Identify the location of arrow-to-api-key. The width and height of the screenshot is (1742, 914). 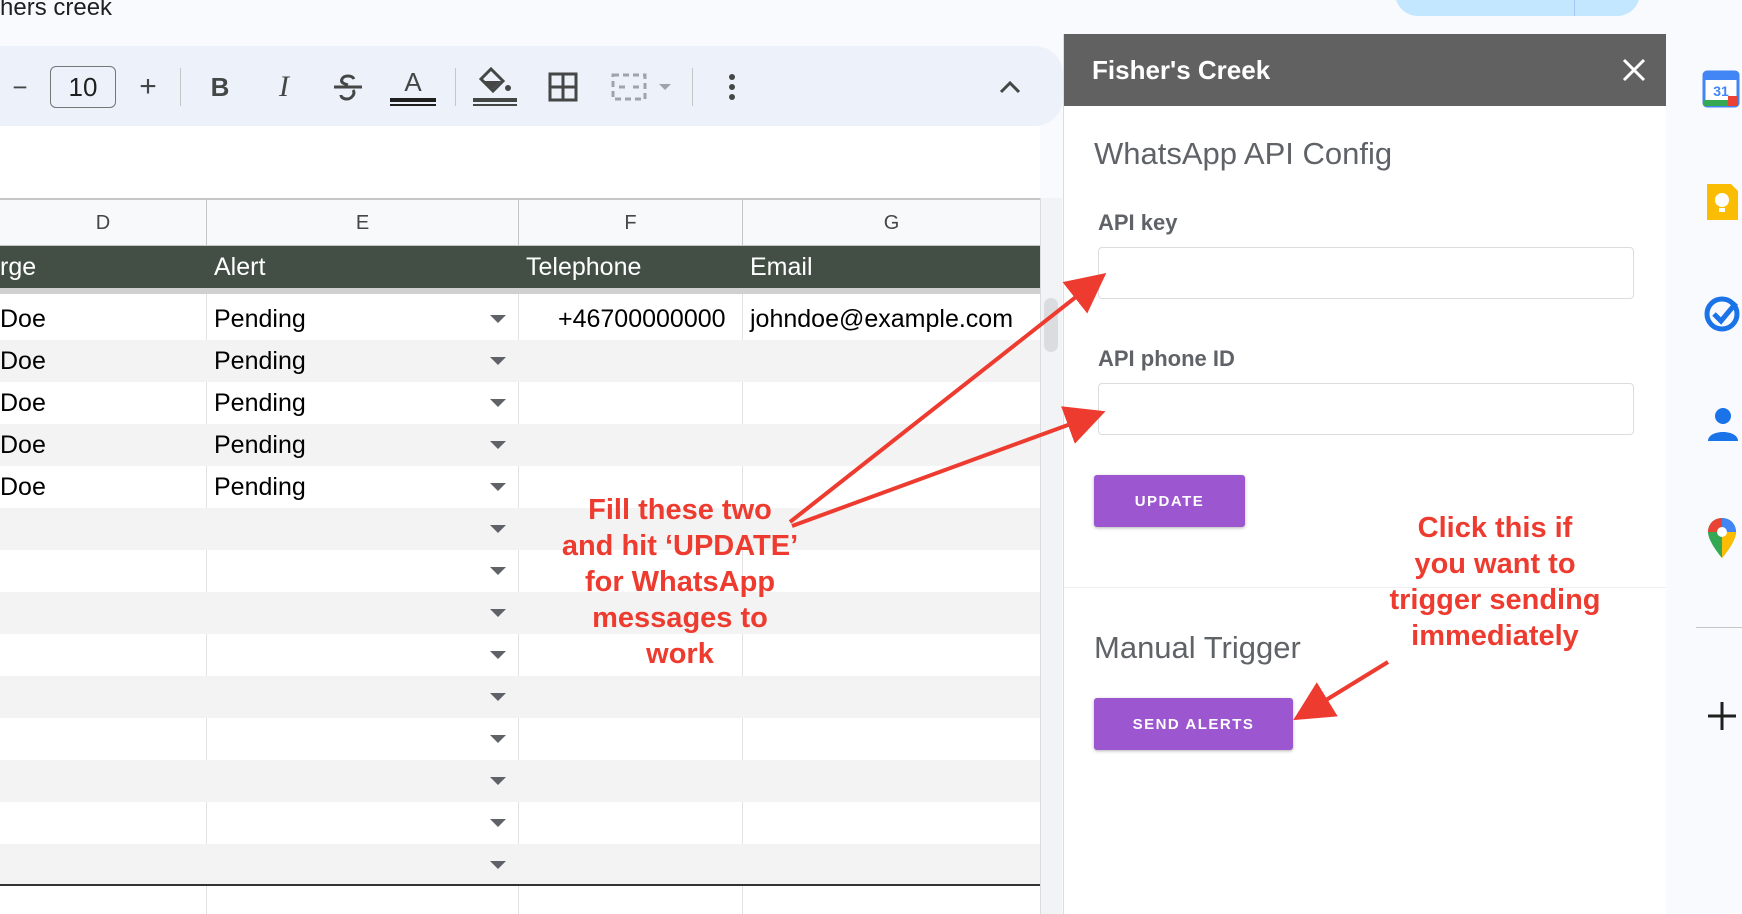
(947, 398).